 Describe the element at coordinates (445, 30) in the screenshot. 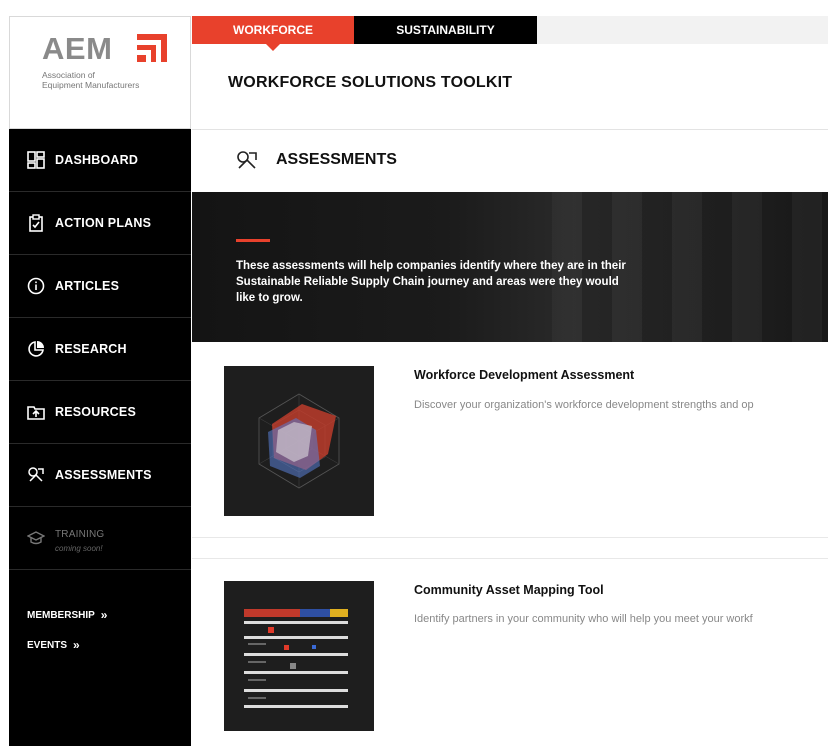

I see `tab-sustainability: SUSTAINABILITY` at that location.